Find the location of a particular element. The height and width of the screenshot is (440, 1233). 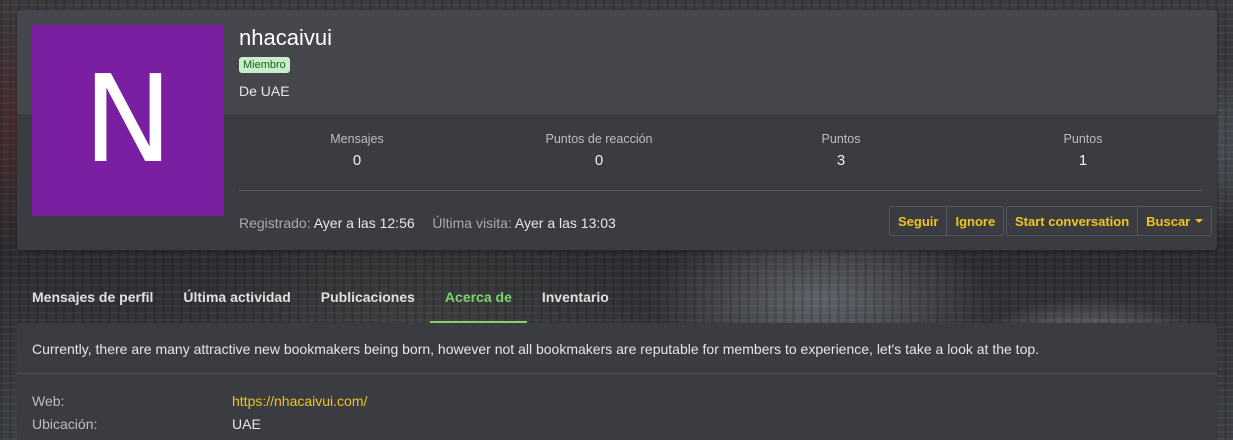

tab-postings: Publicaciones is located at coordinates (368, 299).